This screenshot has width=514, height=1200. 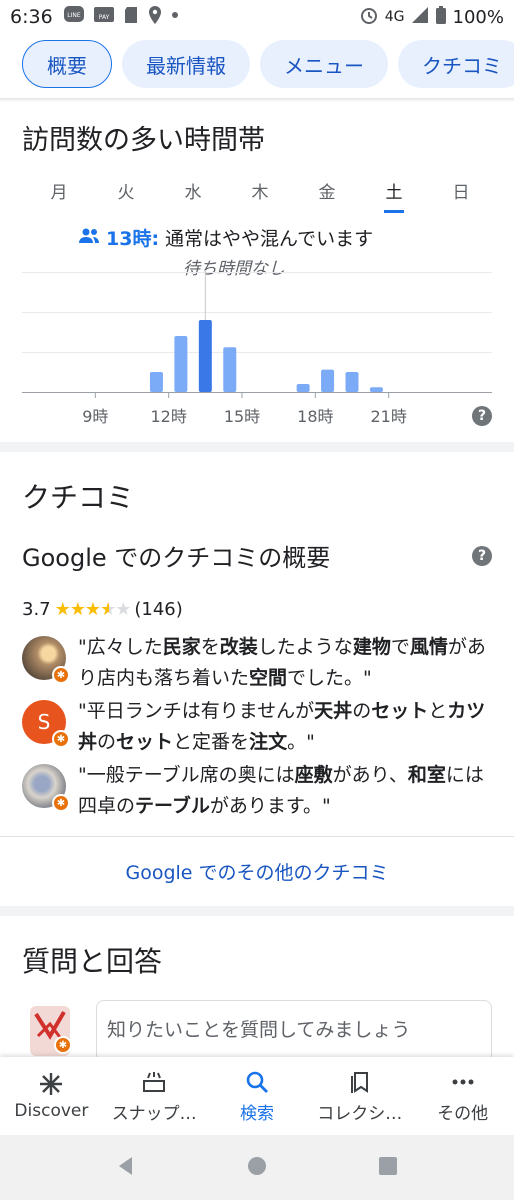 What do you see at coordinates (257, 348) in the screenshot?
I see `popular-times-chart: 9時 12時 15時 18時 21時` at bounding box center [257, 348].